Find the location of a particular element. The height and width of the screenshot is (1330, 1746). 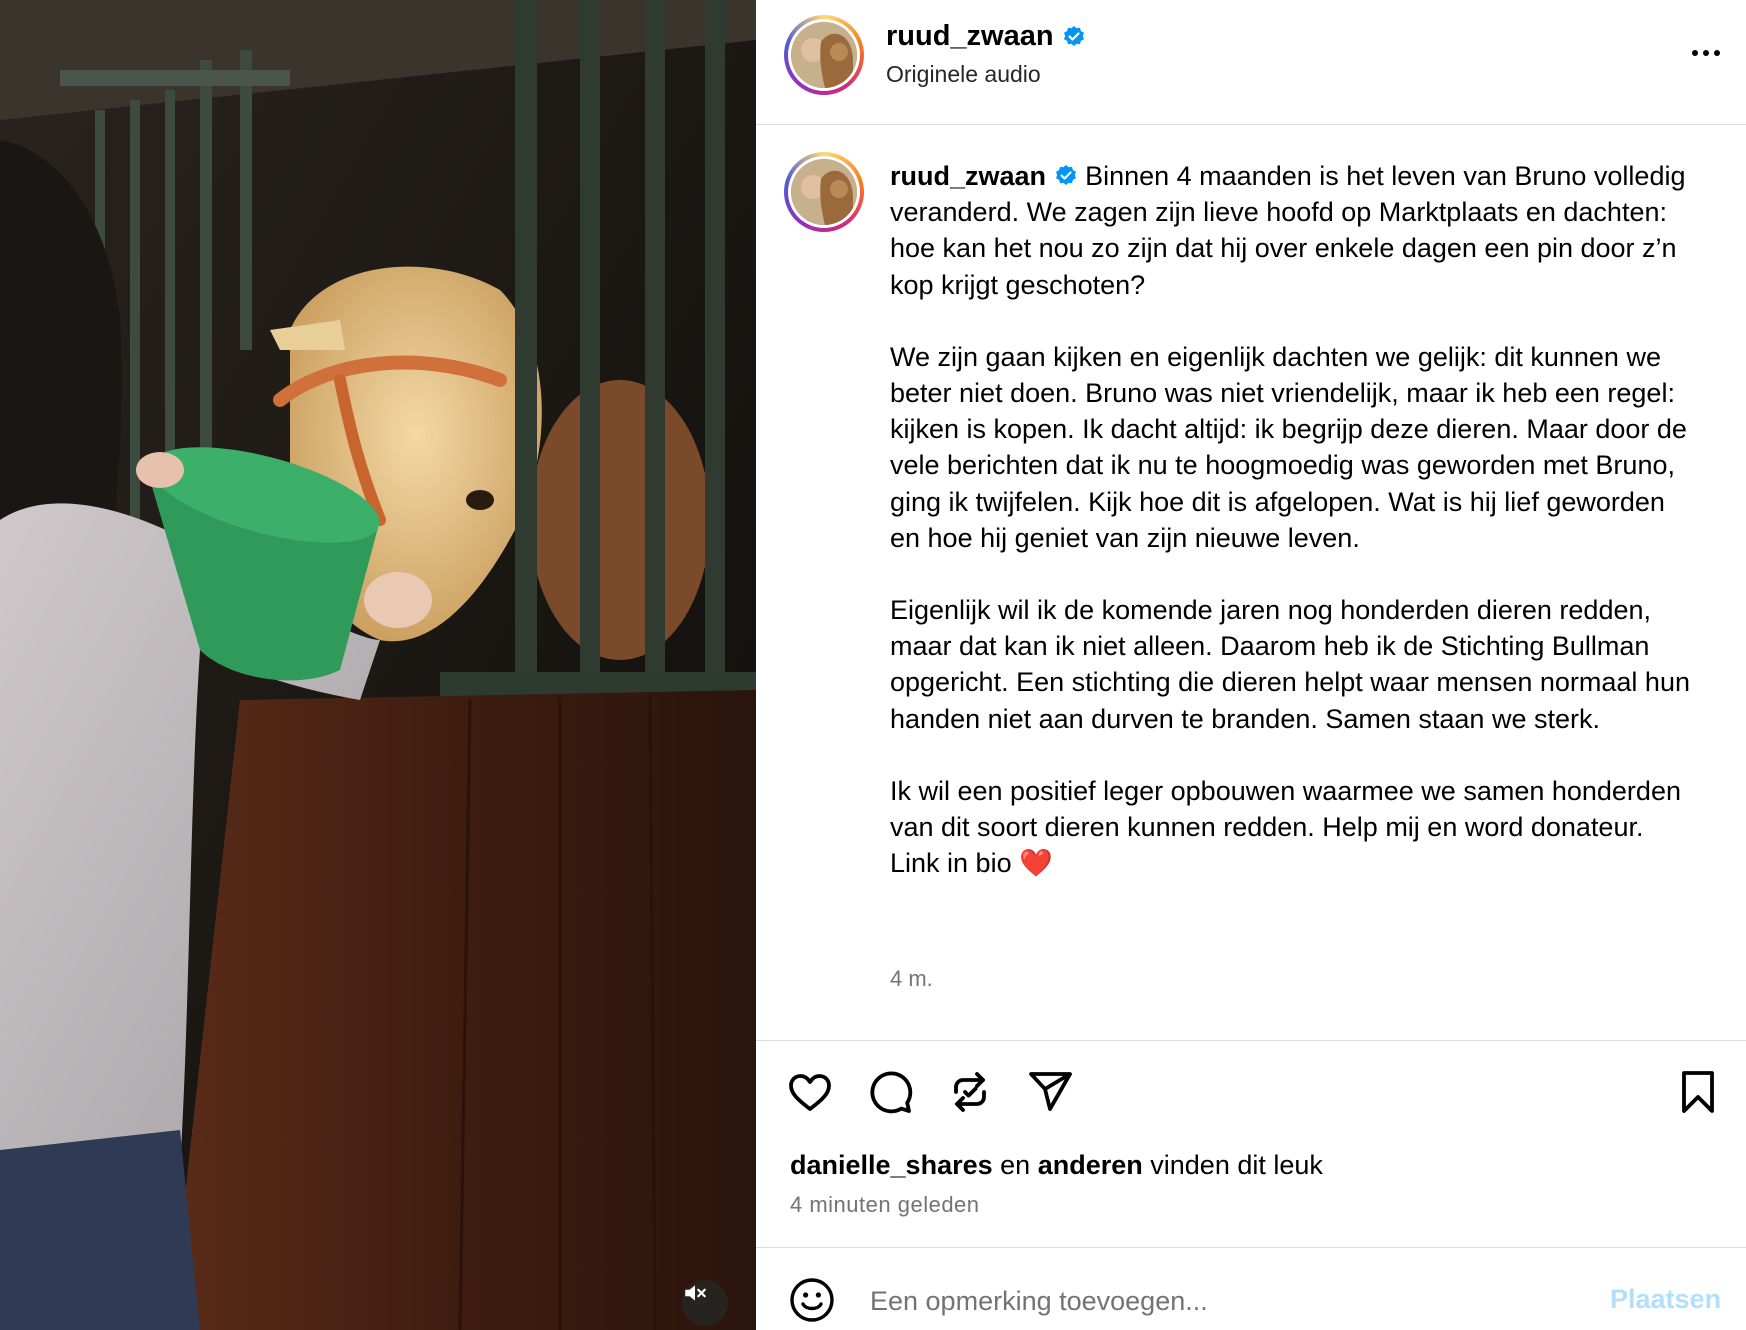

emoji-icon is located at coordinates (812, 1300).